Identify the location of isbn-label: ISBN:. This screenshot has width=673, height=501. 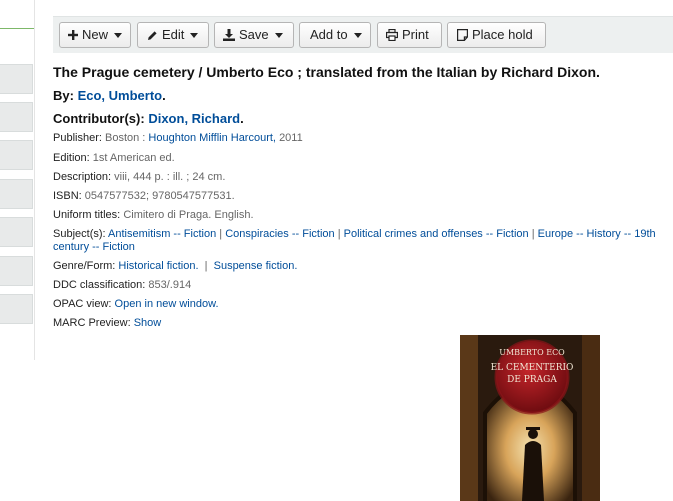
(67, 196).